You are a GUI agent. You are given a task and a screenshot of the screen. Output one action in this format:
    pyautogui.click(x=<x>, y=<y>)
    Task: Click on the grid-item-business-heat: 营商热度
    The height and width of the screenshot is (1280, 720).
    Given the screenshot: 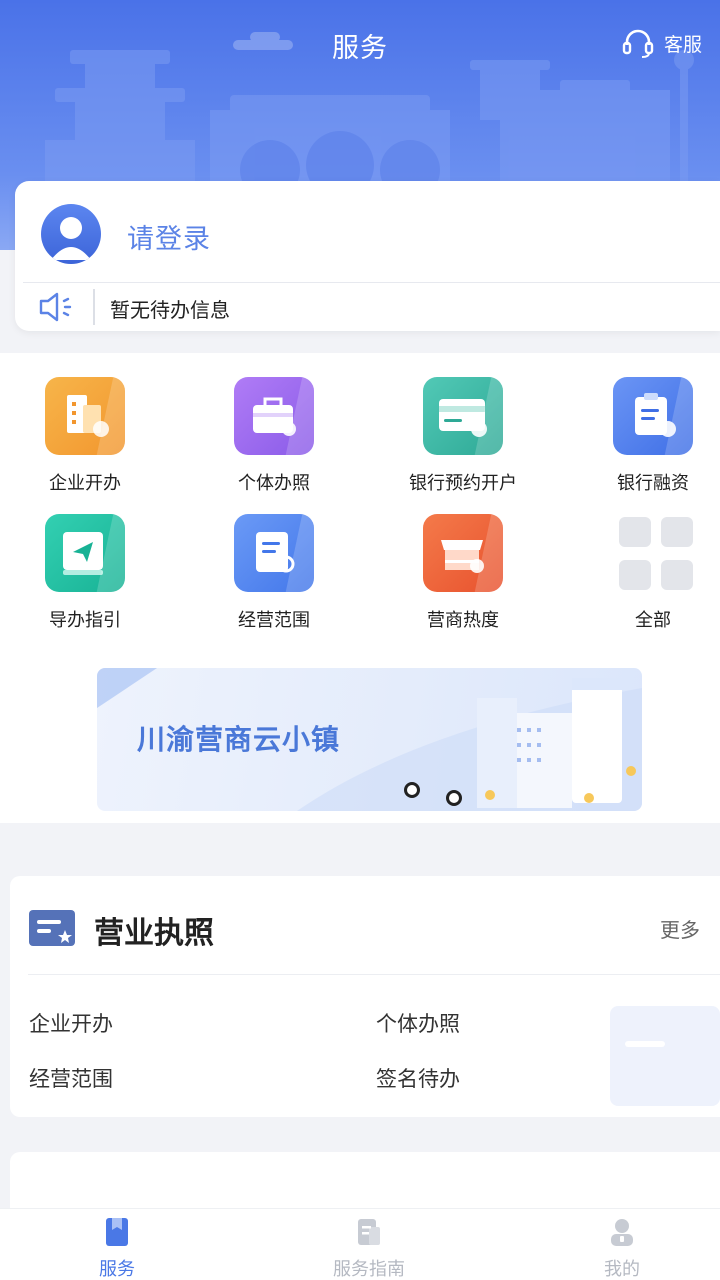 What is the action you would take?
    pyautogui.click(x=463, y=573)
    